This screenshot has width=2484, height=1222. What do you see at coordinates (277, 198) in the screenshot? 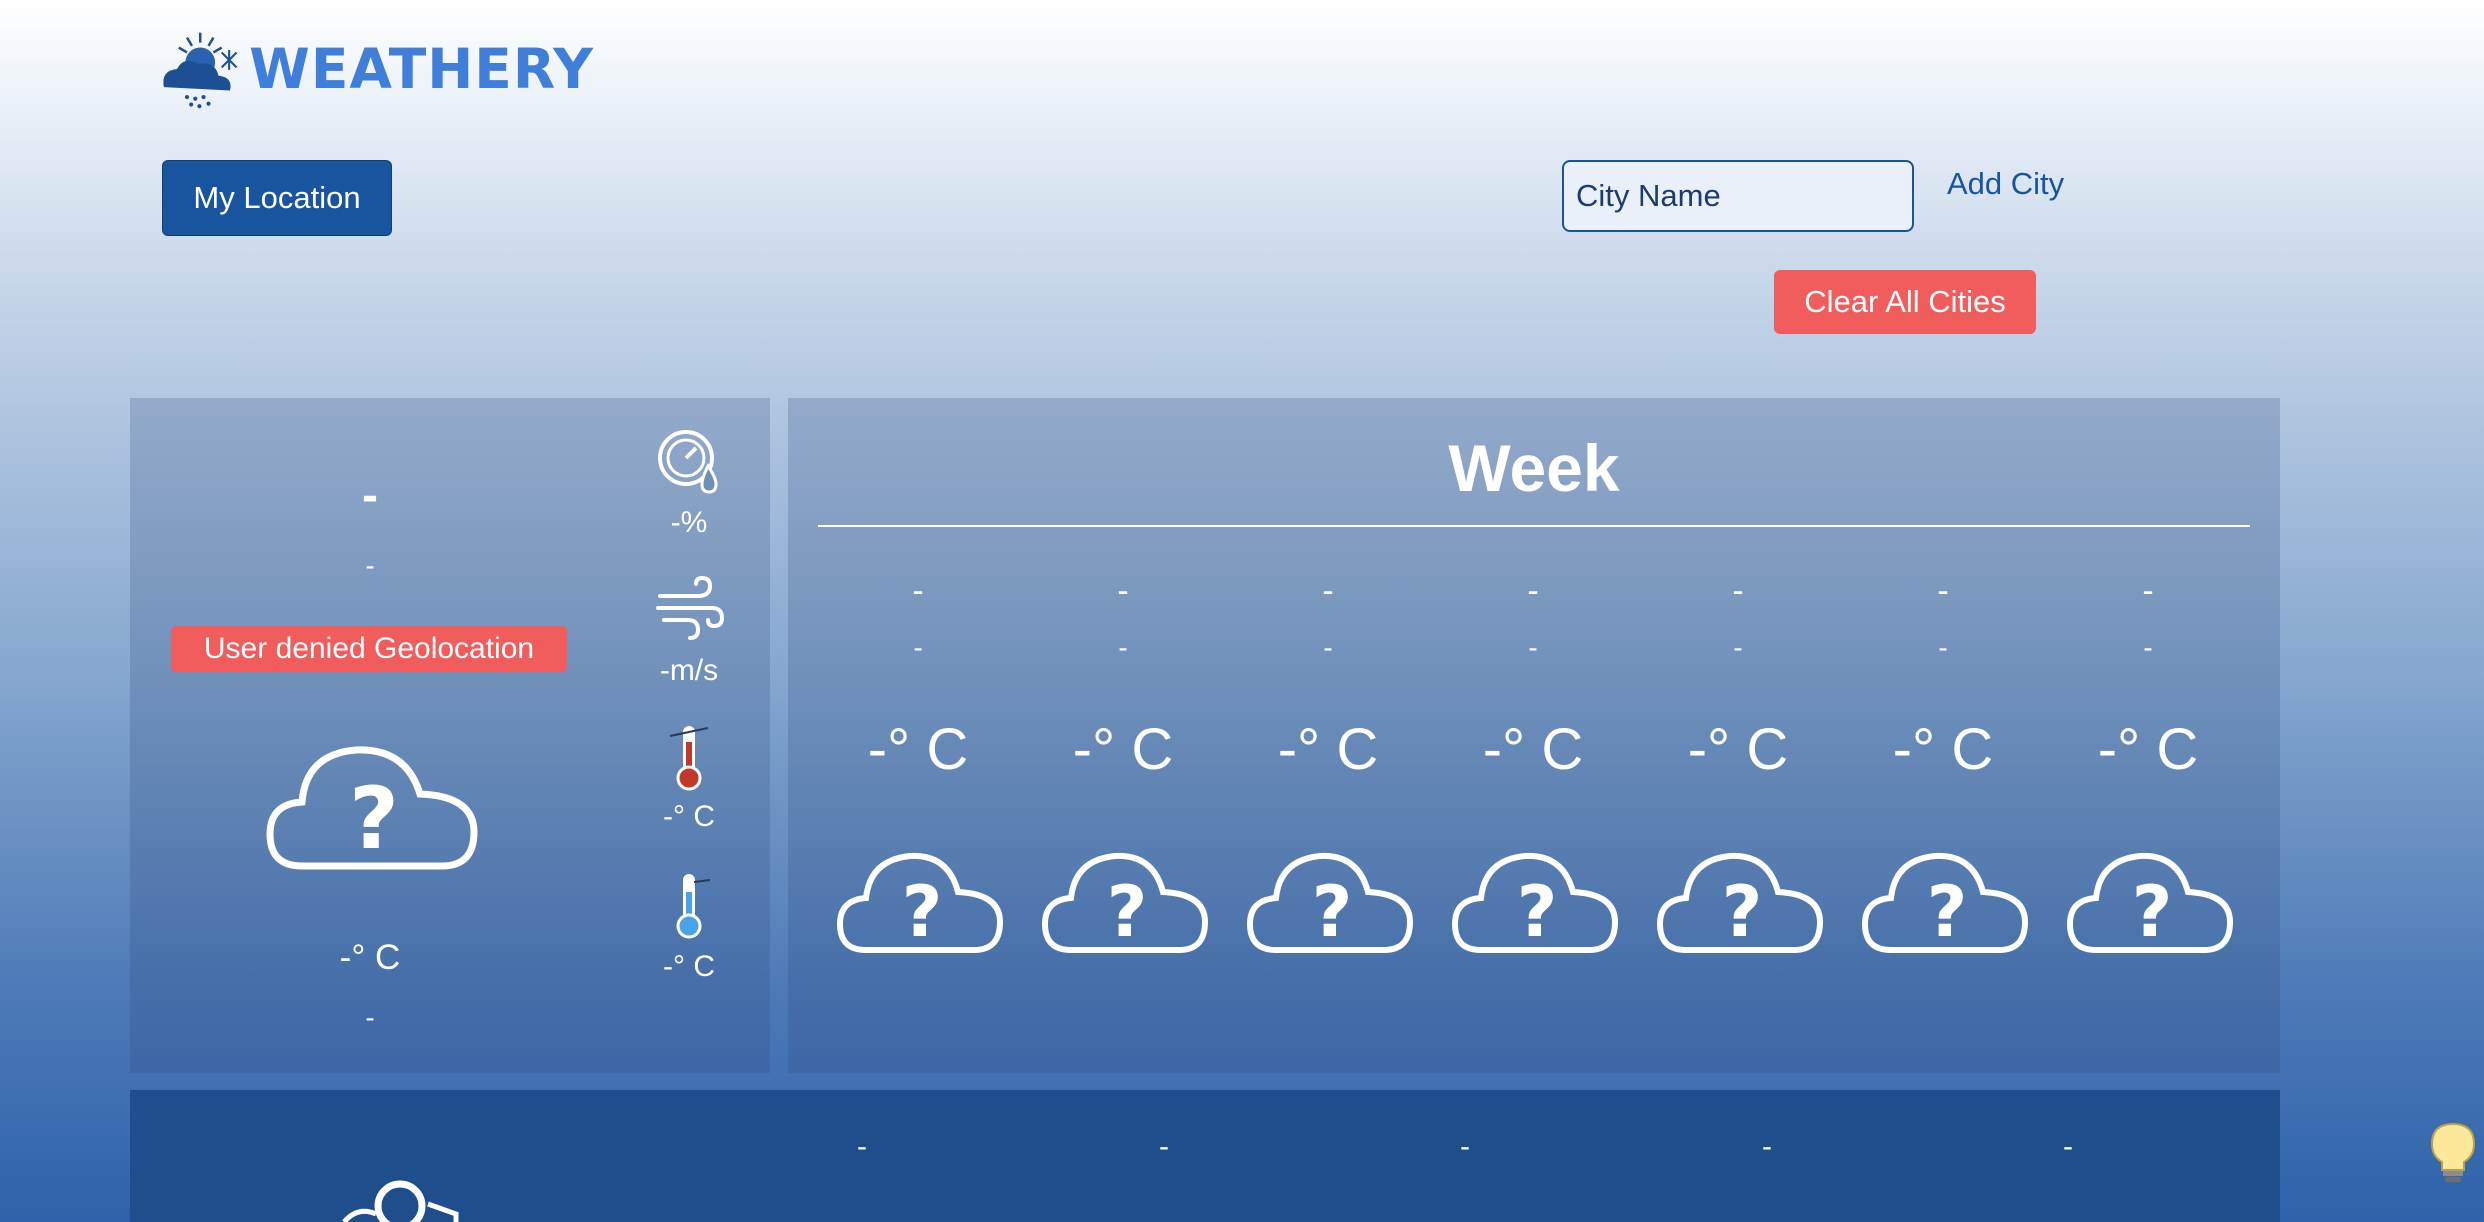
I see `my-location-button: My Location` at bounding box center [277, 198].